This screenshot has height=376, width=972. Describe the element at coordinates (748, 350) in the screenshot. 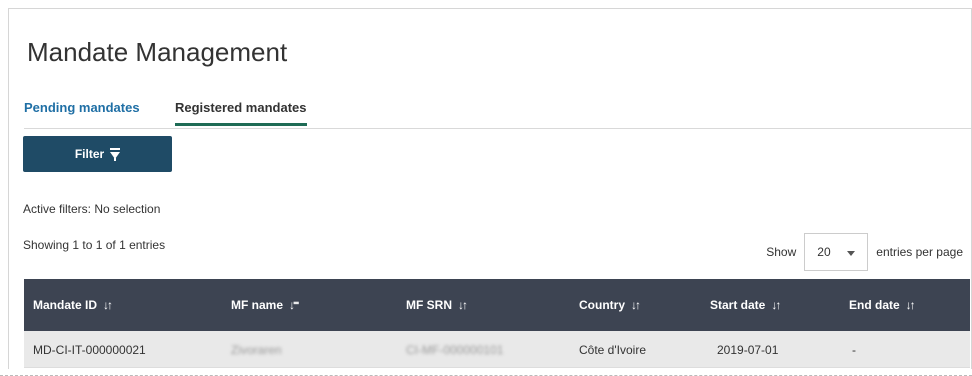

I see `cell-start-date: 2019-07-01` at that location.